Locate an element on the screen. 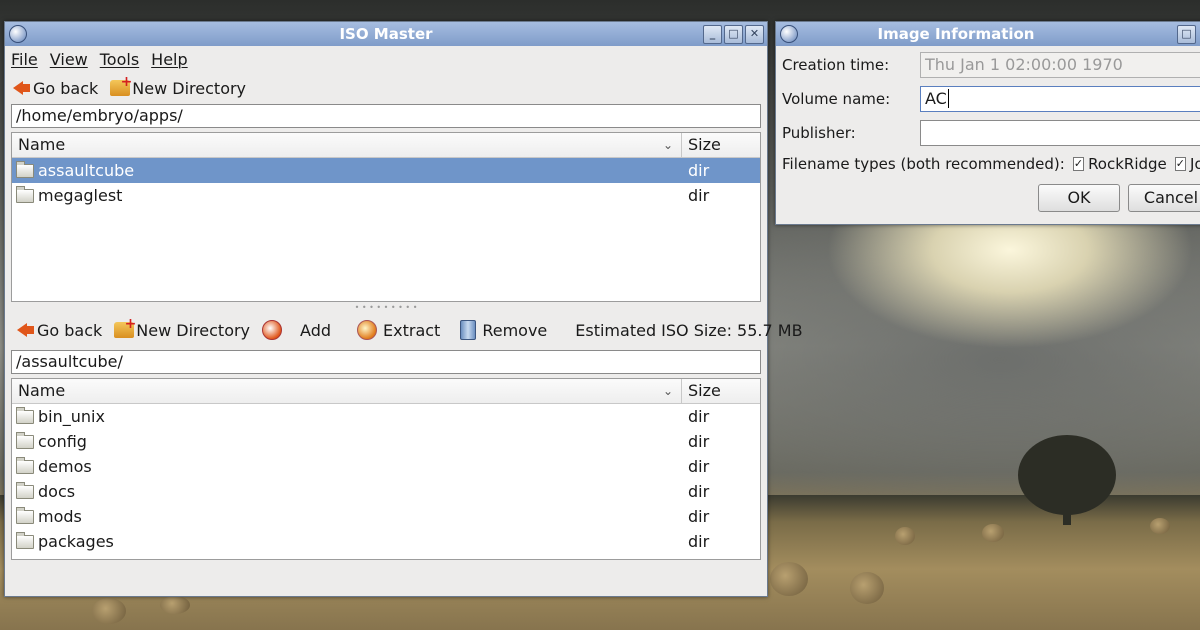  remove-label: Remove is located at coordinates (515, 330).